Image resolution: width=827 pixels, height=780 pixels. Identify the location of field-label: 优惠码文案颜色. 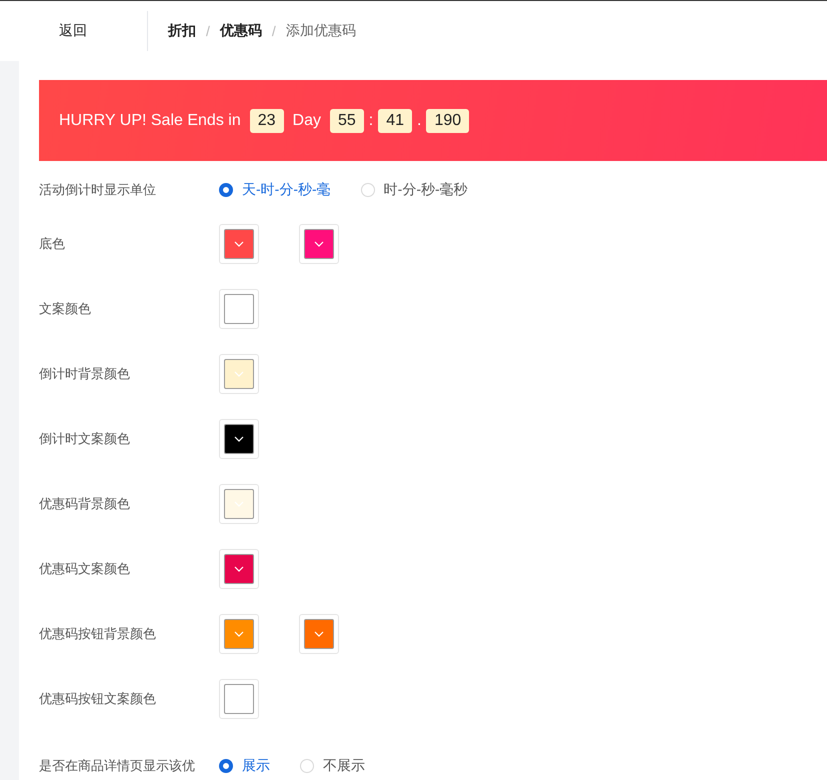
(85, 569).